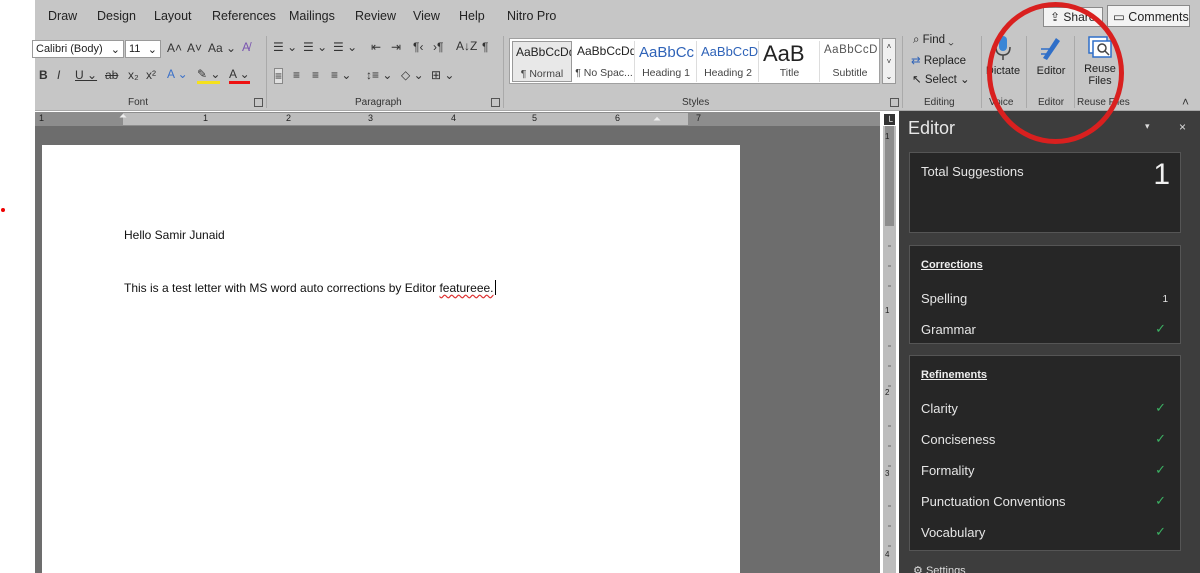 This screenshot has width=1200, height=573. I want to click on styles-gallery-scroll: ˄ ˅ ⌄, so click(889, 61).